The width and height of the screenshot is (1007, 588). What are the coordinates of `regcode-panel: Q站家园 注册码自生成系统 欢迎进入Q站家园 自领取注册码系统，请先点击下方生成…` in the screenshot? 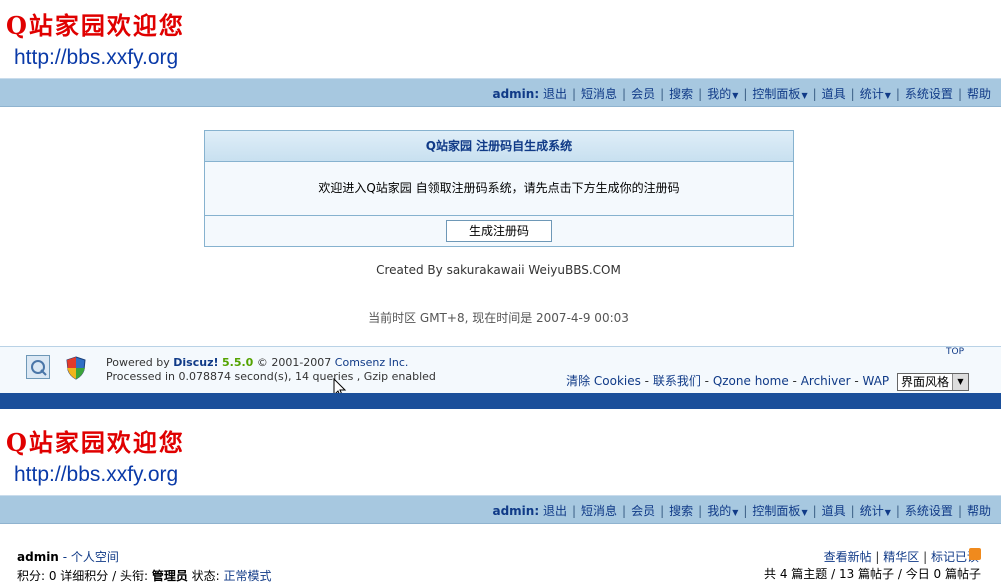 It's located at (499, 188).